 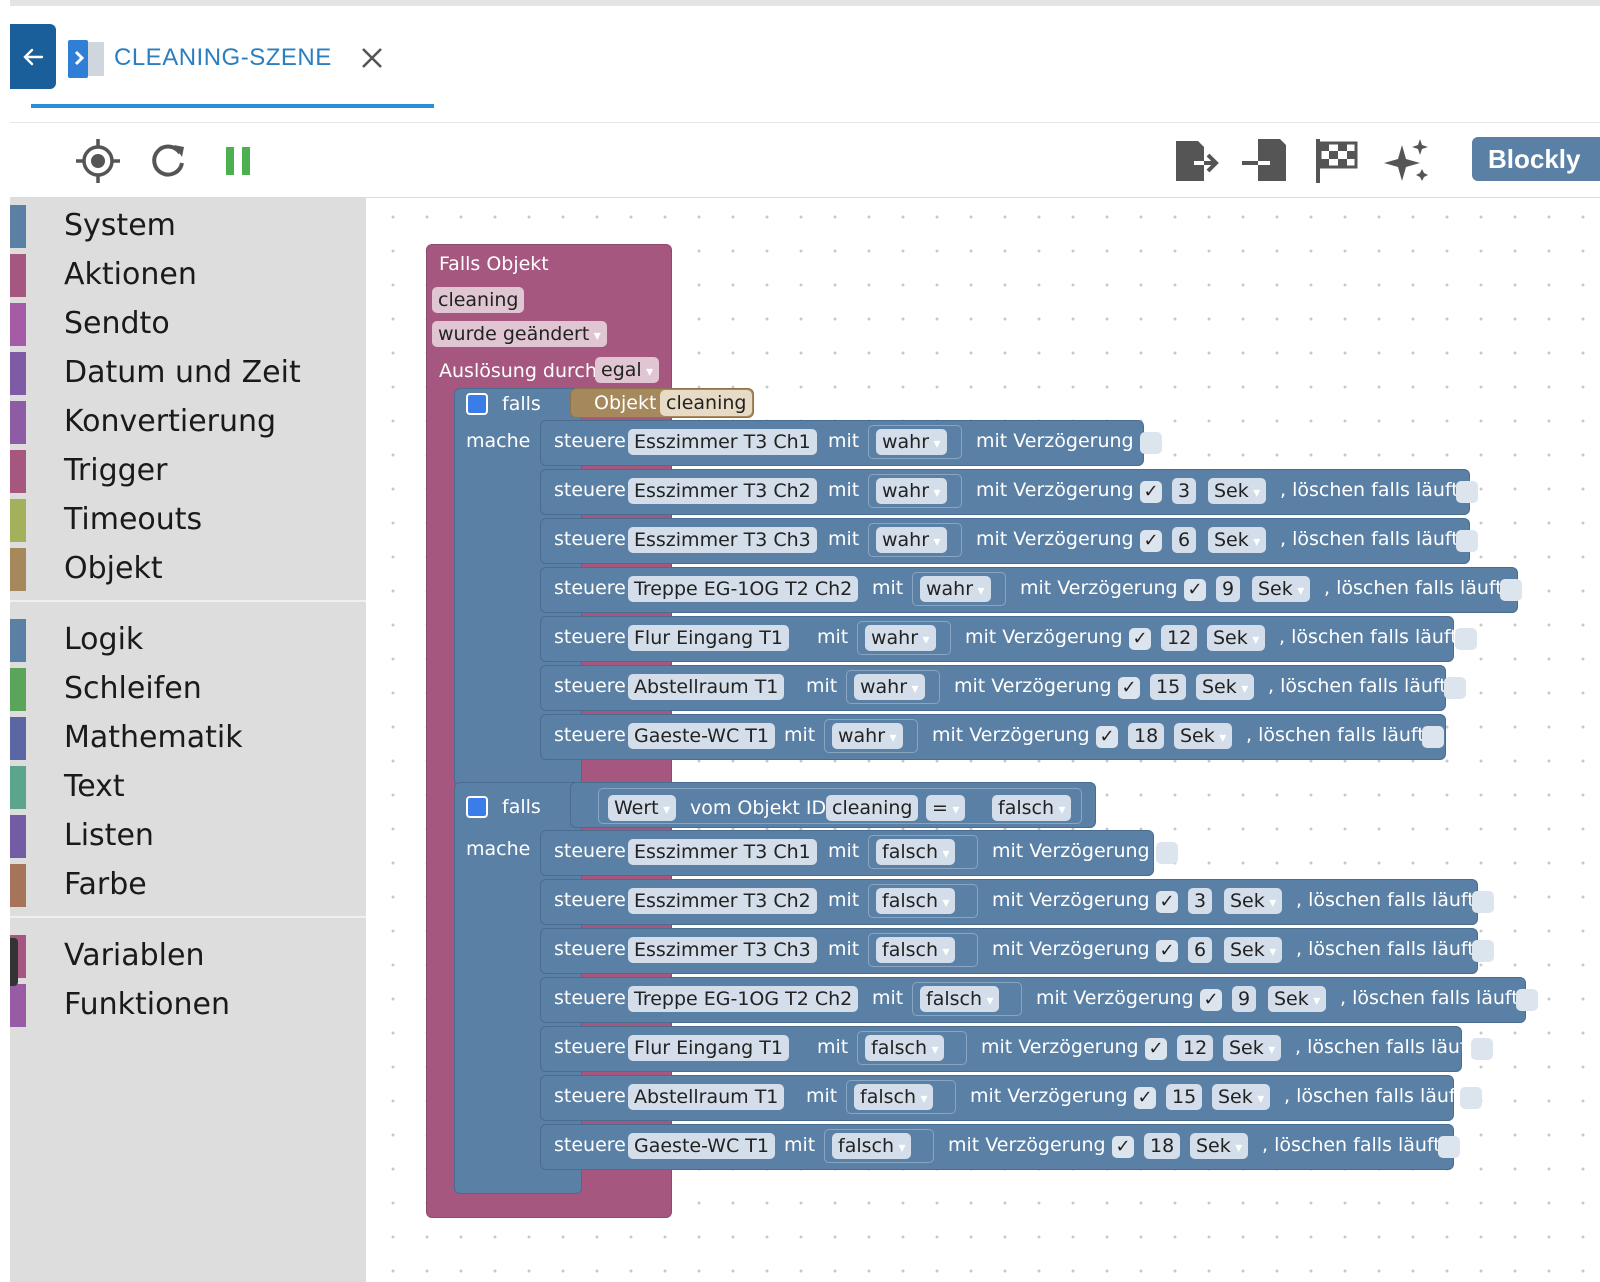 I want to click on trigger-object-field: cleaning, so click(x=478, y=300).